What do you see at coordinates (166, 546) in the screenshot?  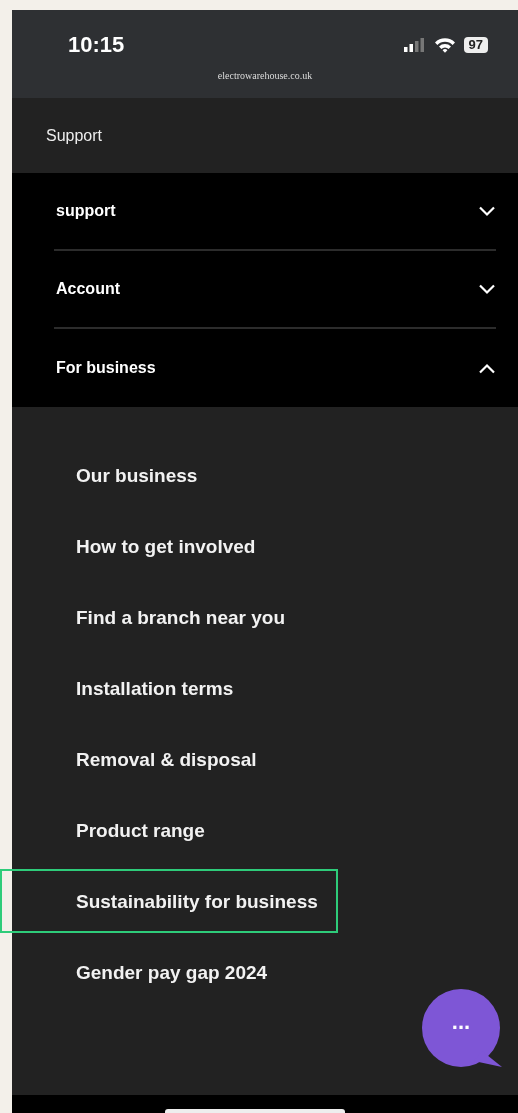 I see `submenu-link: How to get involved` at bounding box center [166, 546].